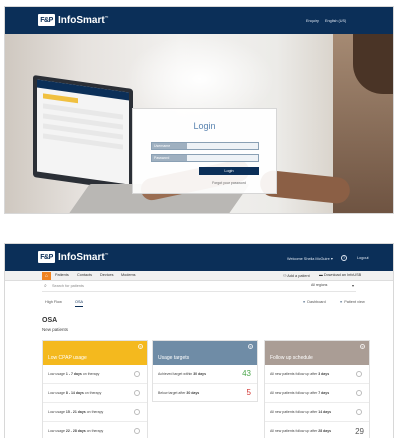  What do you see at coordinates (162, 146) in the screenshot?
I see `username-label: Username` at bounding box center [162, 146].